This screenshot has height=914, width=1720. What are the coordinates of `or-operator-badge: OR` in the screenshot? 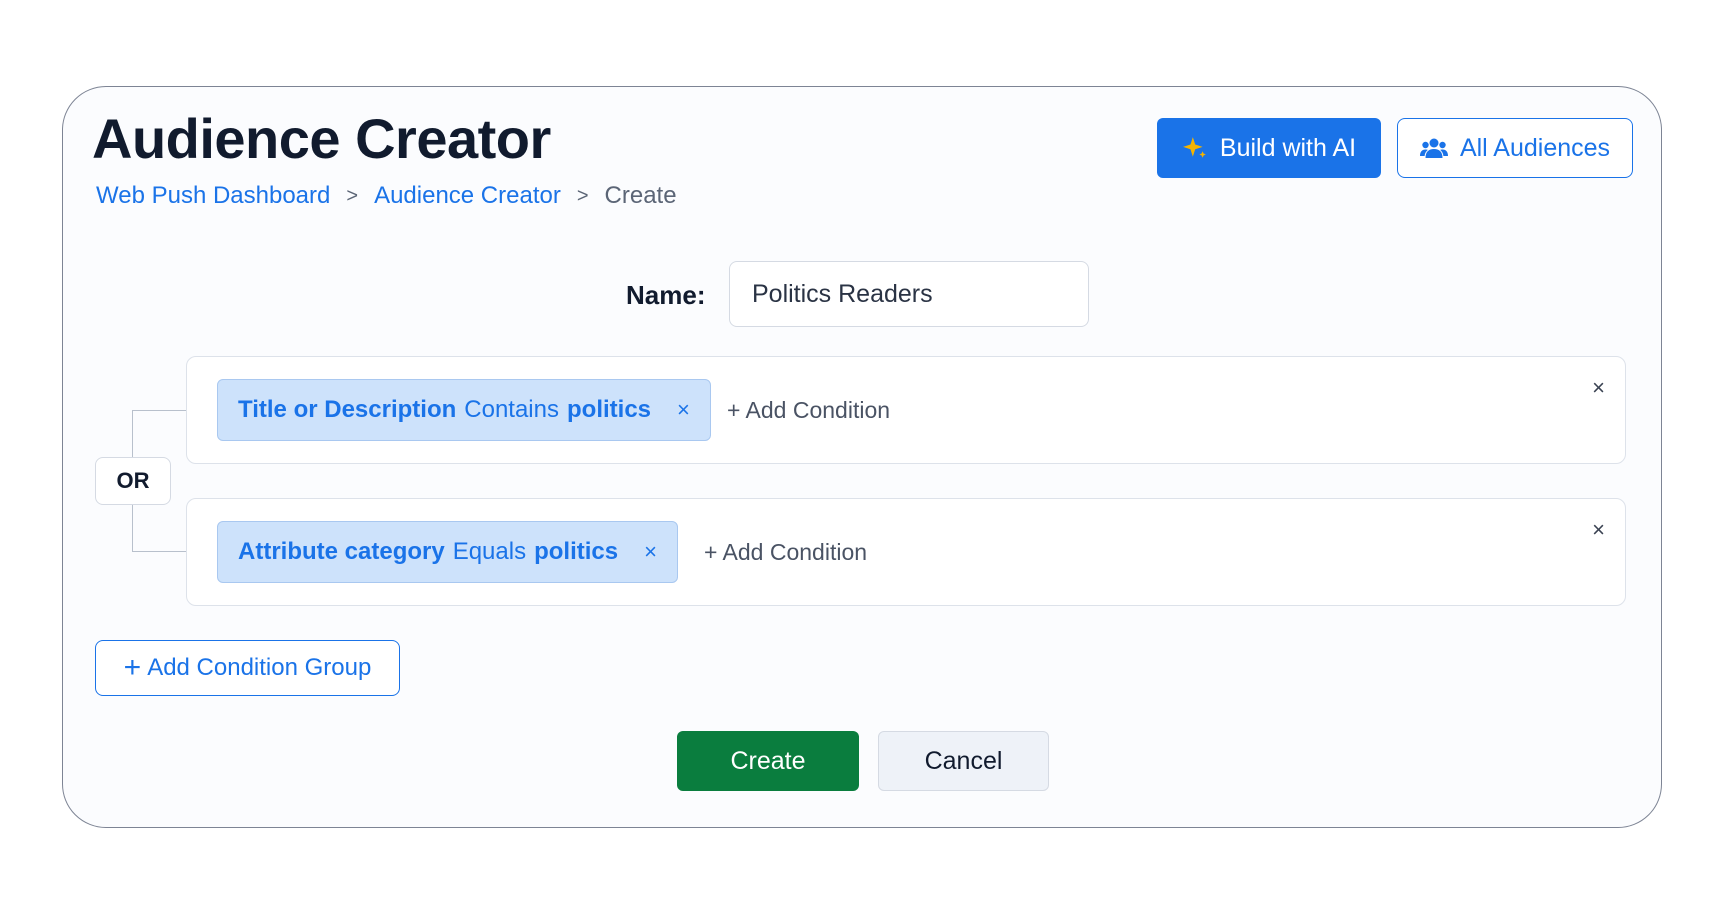 It's located at (133, 481).